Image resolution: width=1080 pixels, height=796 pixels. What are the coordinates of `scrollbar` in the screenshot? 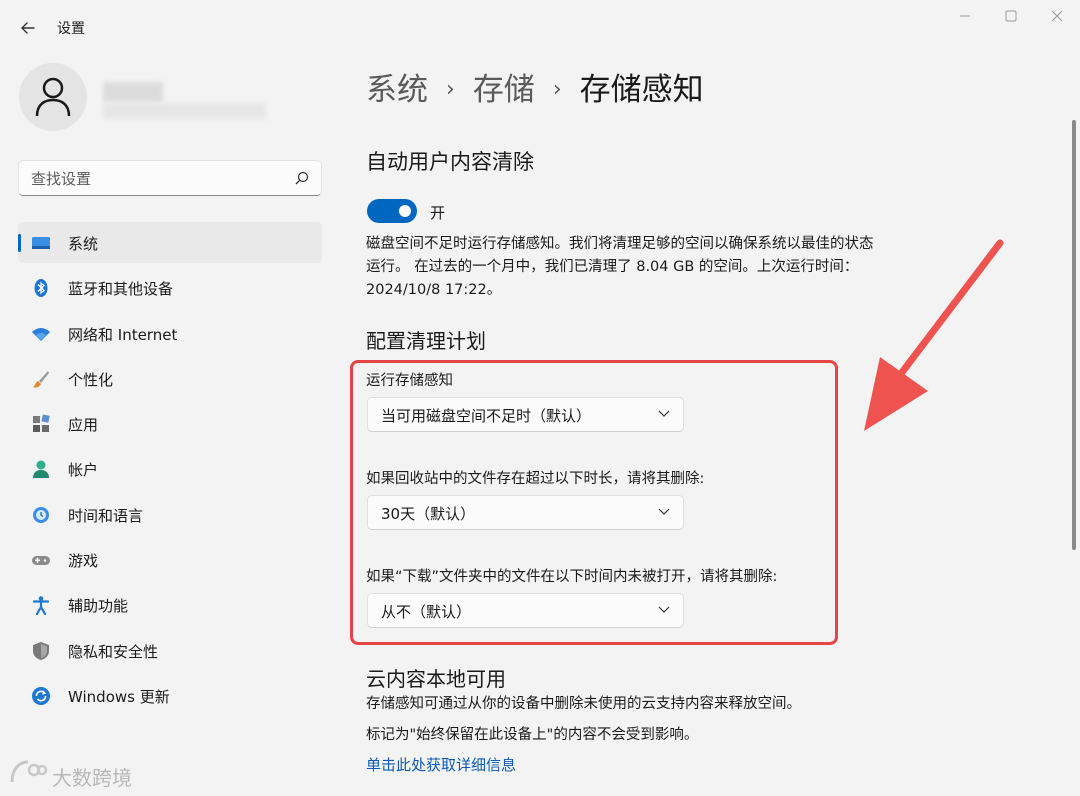 It's located at (1074, 335).